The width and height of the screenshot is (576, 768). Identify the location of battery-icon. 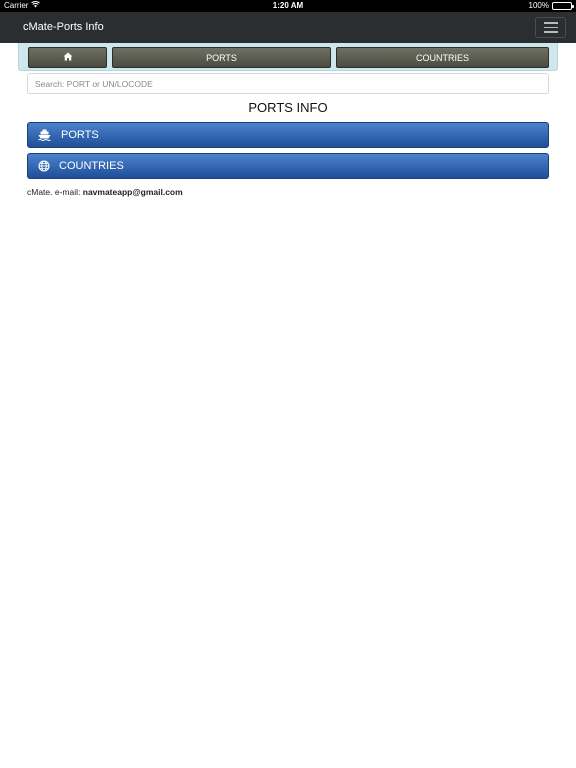
(563, 6).